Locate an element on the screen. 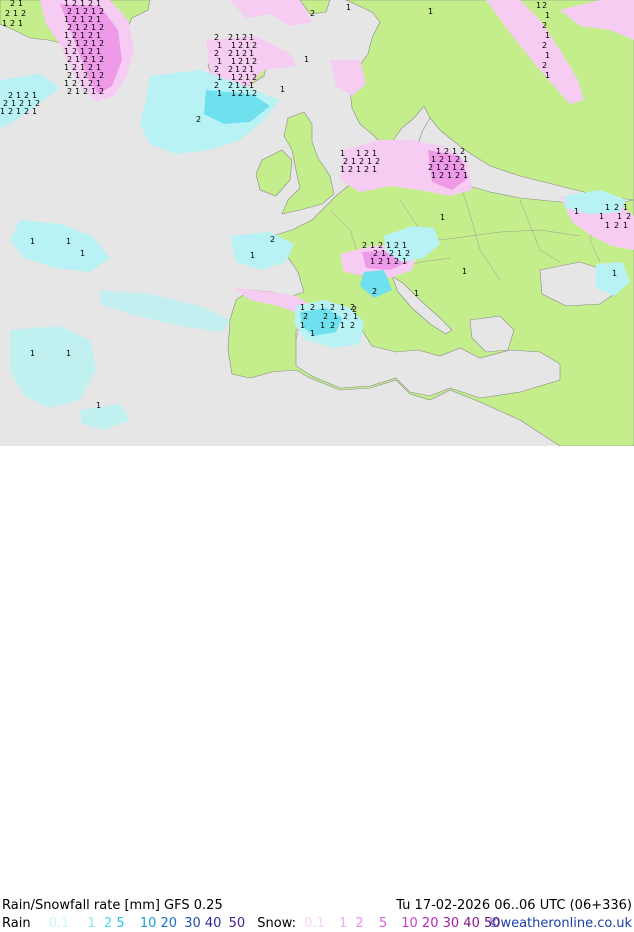 The image size is (634, 932). rain-level-50: 50 is located at coordinates (237, 923).